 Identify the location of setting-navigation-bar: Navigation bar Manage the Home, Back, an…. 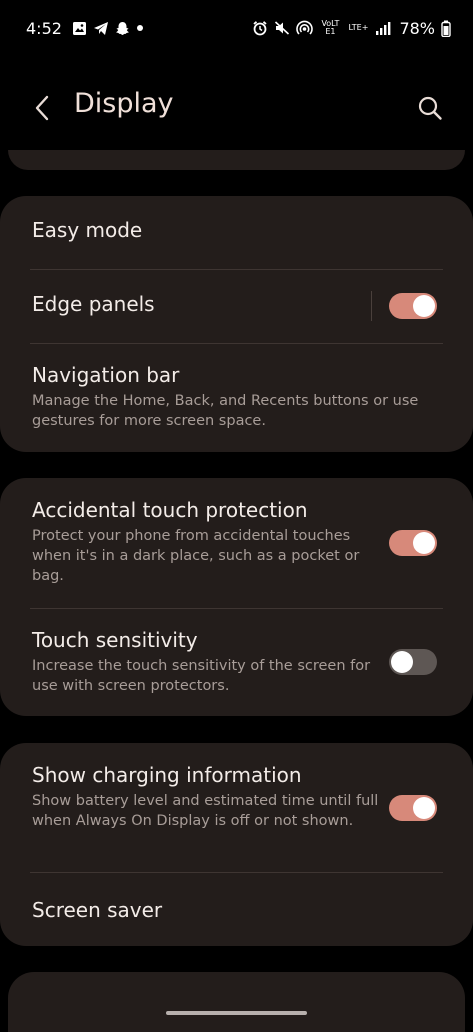
(236, 397).